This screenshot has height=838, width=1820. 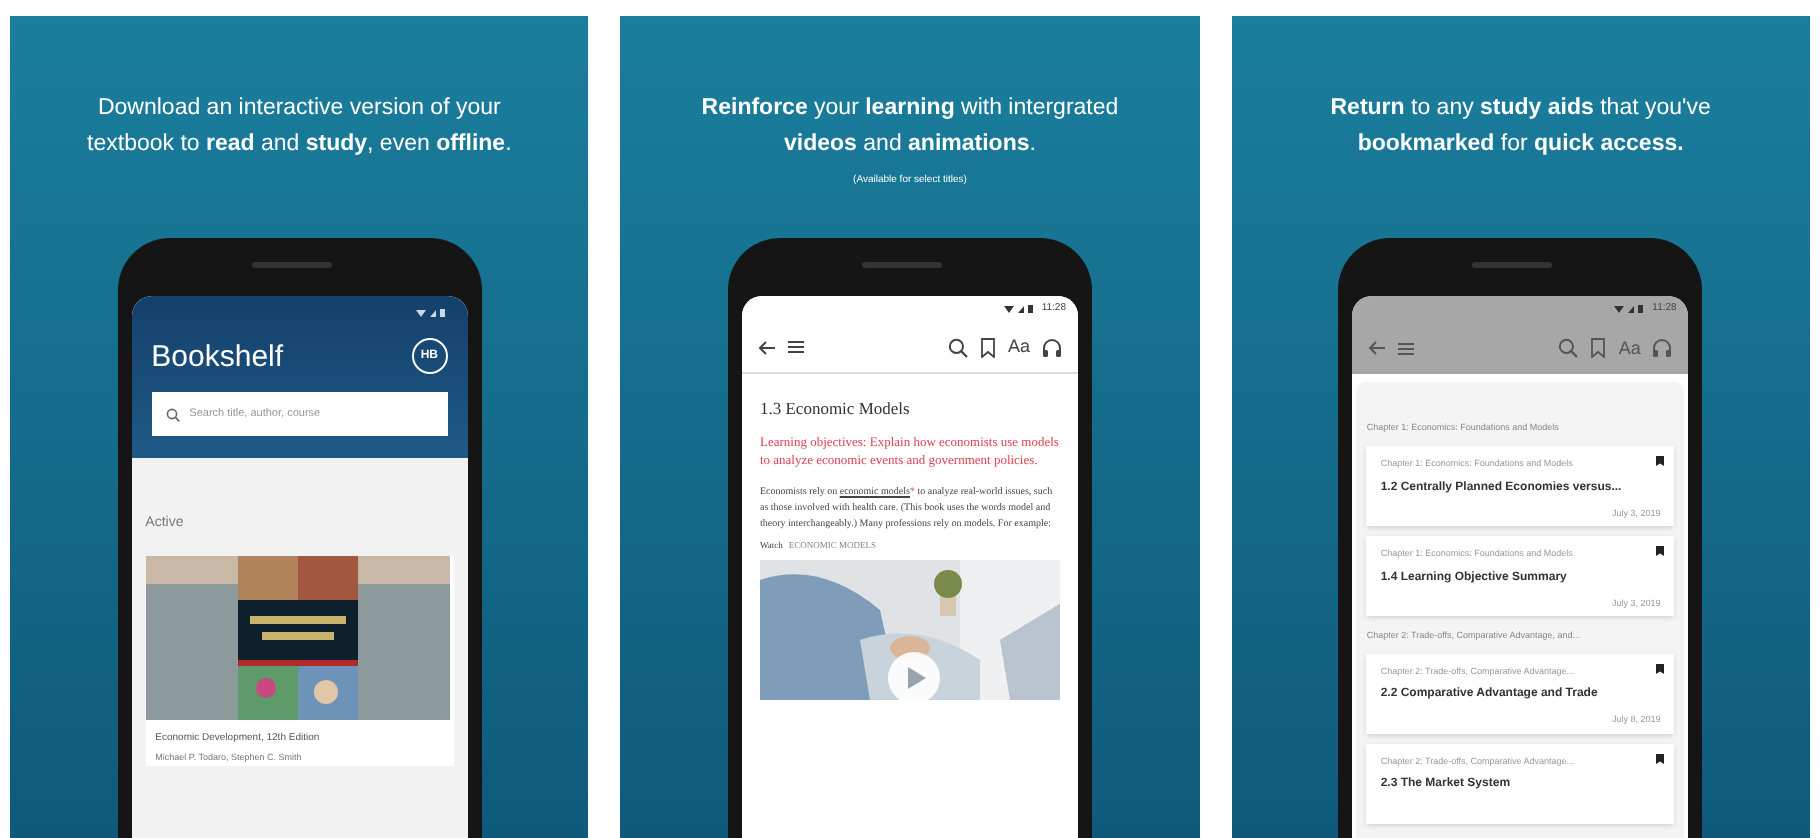 I want to click on caption: Reinforce your learning with intergrated videos and animations., so click(x=910, y=127).